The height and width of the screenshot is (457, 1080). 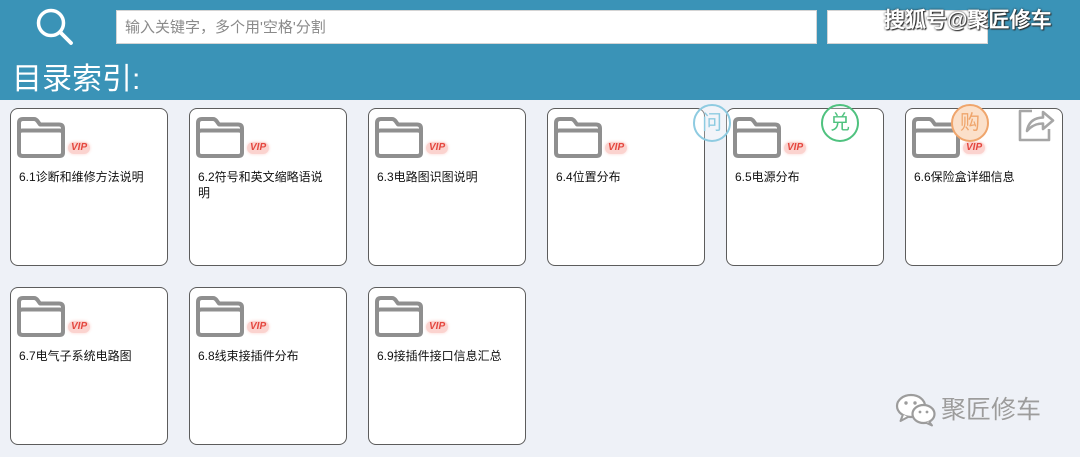 I want to click on folder-card: VIP 6.1诊断和维修方法说明, so click(x=89, y=187).